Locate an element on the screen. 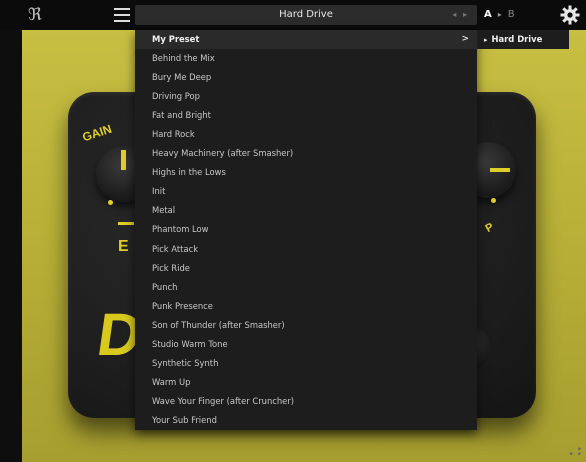 The image size is (586, 462). label-underline is located at coordinates (126, 223).